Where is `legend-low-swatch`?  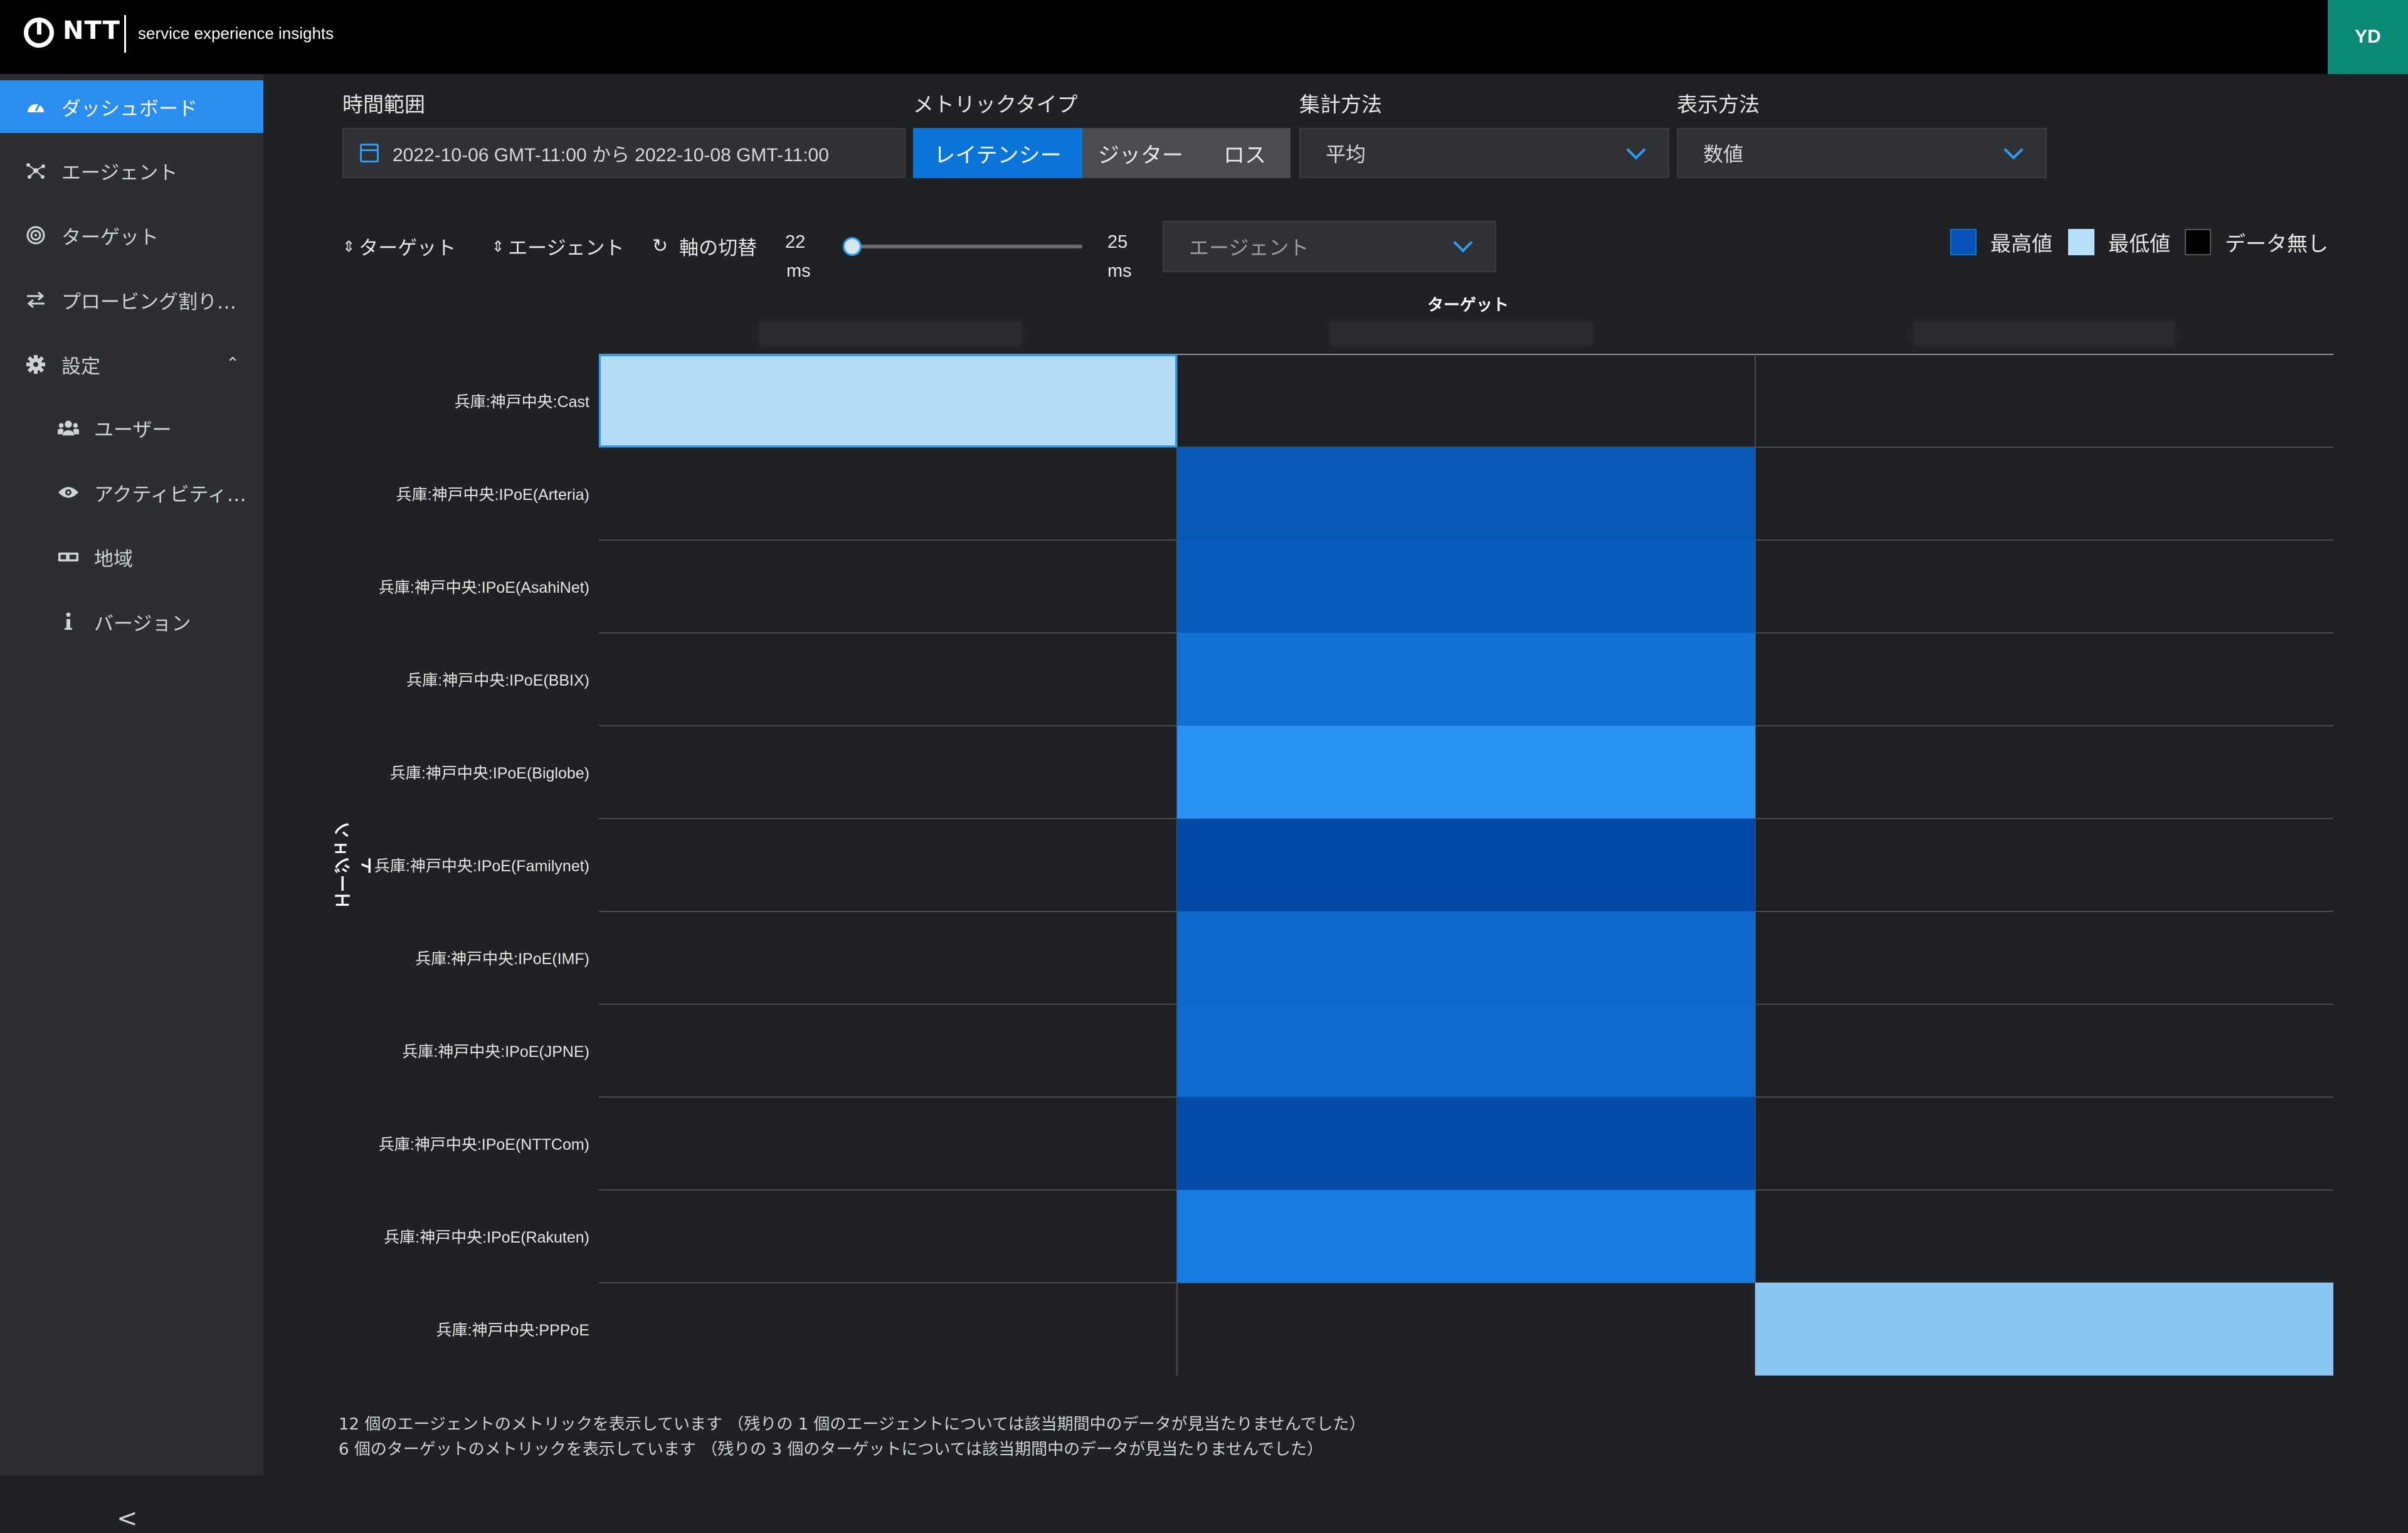 legend-low-swatch is located at coordinates (2081, 242).